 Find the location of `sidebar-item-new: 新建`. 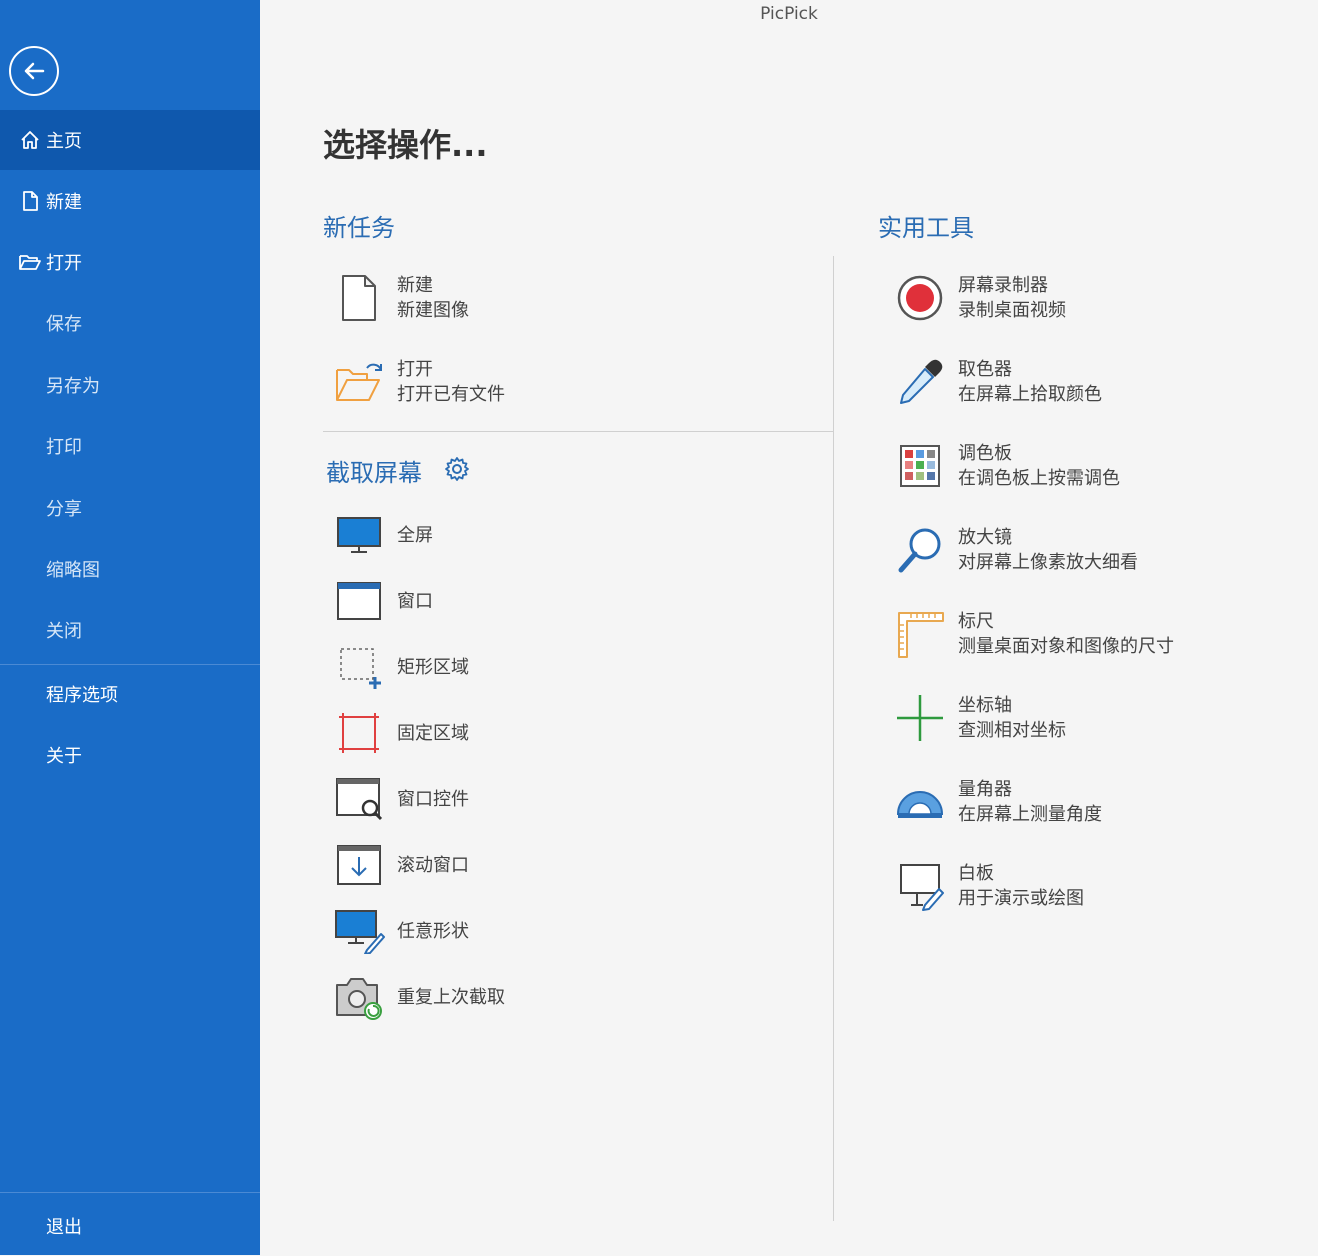

sidebar-item-new: 新建 is located at coordinates (130, 201).